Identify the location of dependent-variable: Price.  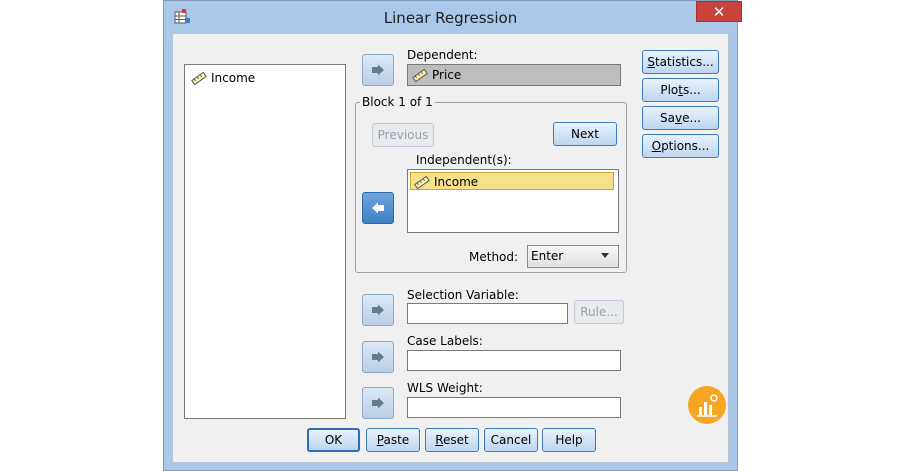
(436, 75).